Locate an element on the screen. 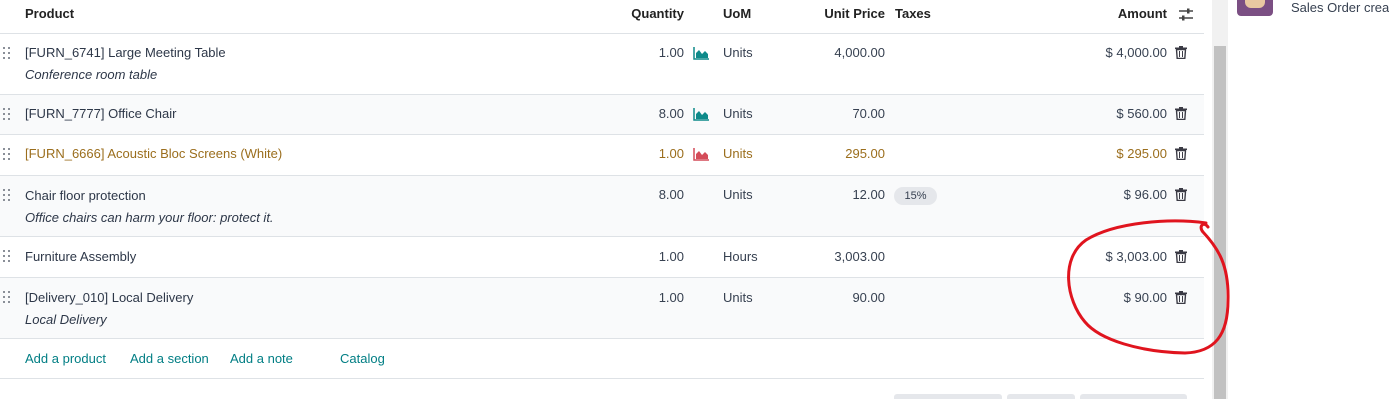 The image size is (1389, 399). add-note-link: Add a note is located at coordinates (261, 358).